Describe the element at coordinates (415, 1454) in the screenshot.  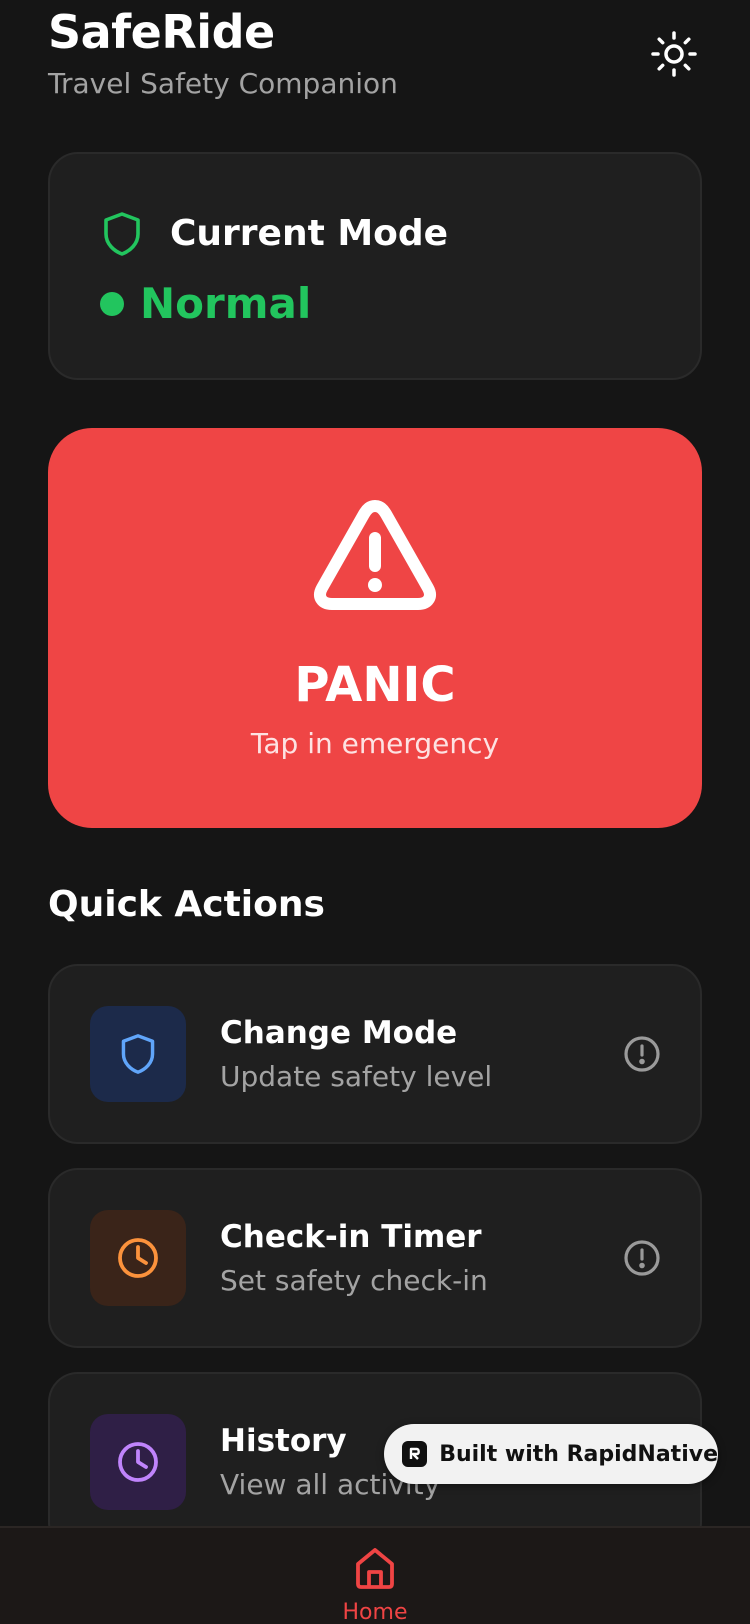
I see `rapidnative-logo-icon` at that location.